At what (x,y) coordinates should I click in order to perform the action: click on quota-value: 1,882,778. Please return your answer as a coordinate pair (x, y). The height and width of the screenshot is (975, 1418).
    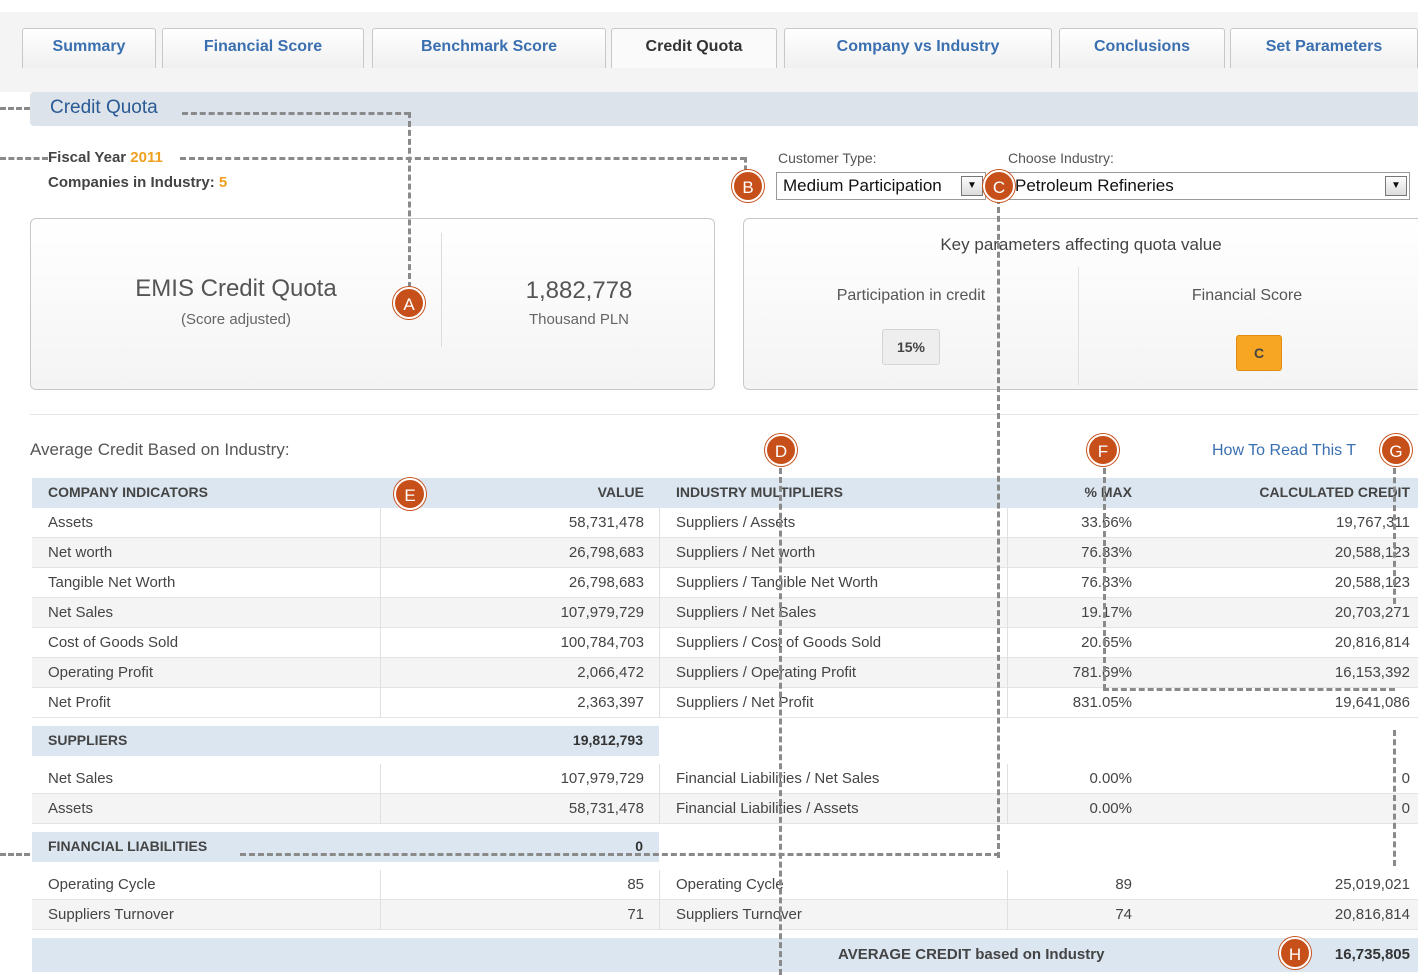
    Looking at the image, I should click on (579, 290).